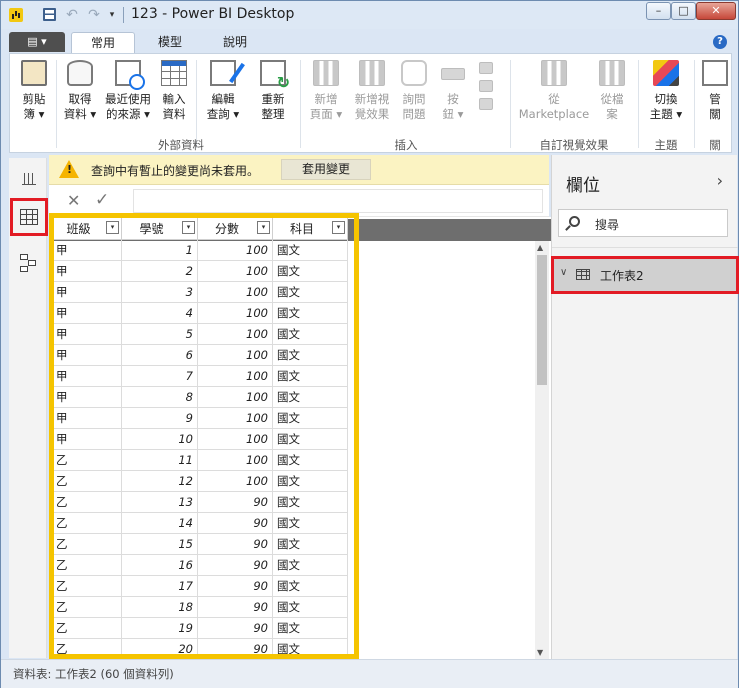 The height and width of the screenshot is (688, 739). What do you see at coordinates (159, 481) in the screenshot?
I see `table-cell: 12` at bounding box center [159, 481].